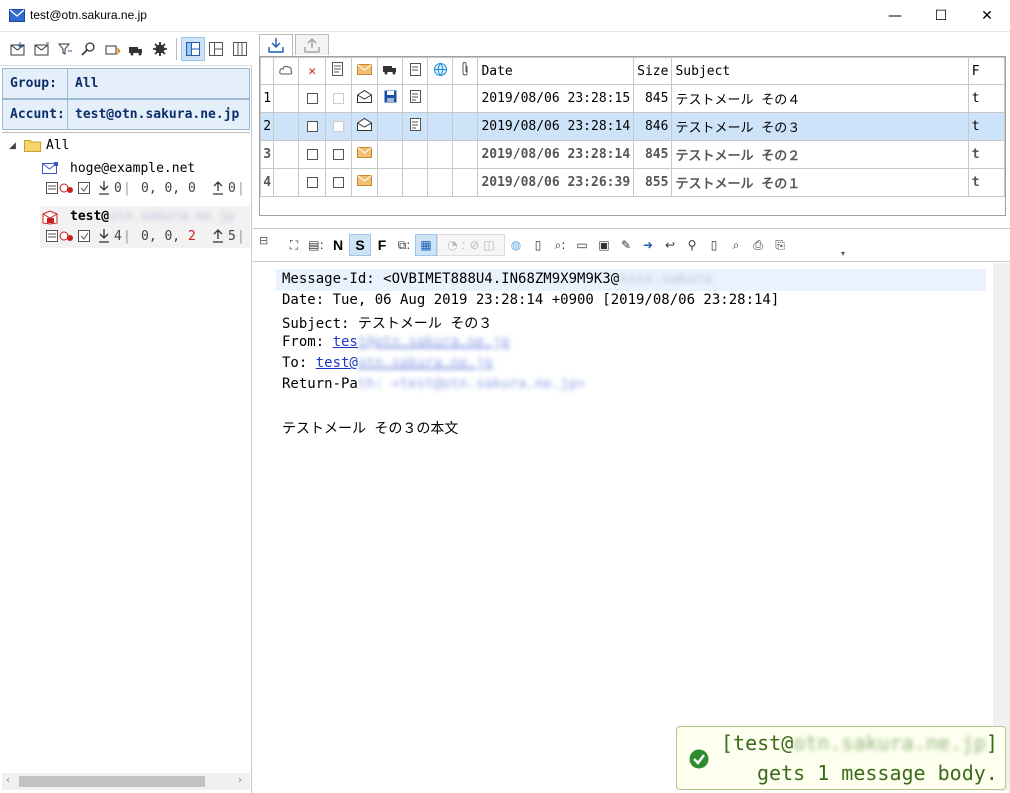 The height and width of the screenshot is (793, 1010). What do you see at coordinates (560, 245) in the screenshot?
I see `find-icon: ⌕:` at bounding box center [560, 245].